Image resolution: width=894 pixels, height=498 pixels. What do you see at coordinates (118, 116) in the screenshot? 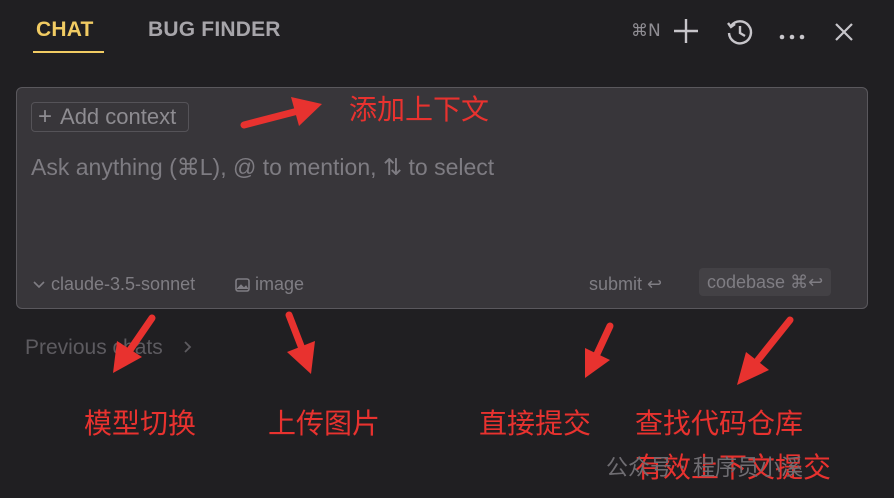
I see `add-context-label: Add context` at bounding box center [118, 116].